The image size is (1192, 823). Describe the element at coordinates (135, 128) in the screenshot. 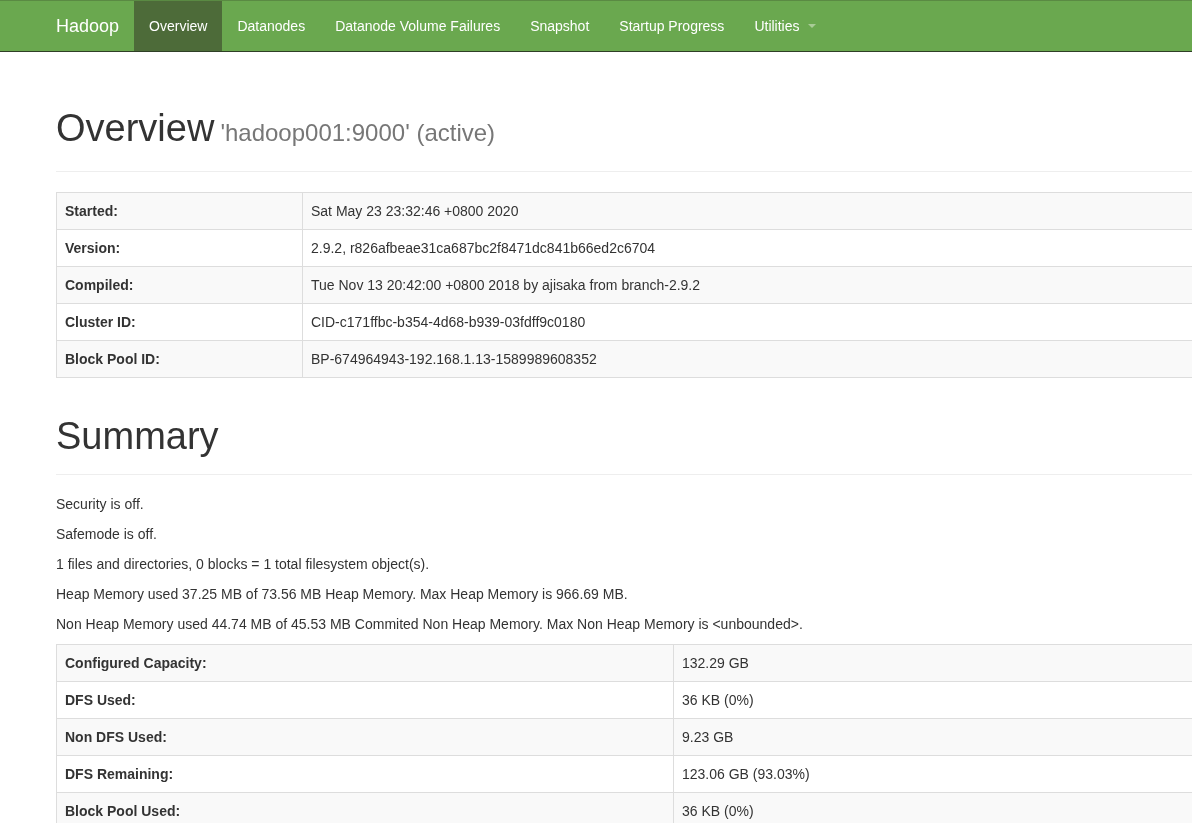

I see `page-heading: Overview` at that location.